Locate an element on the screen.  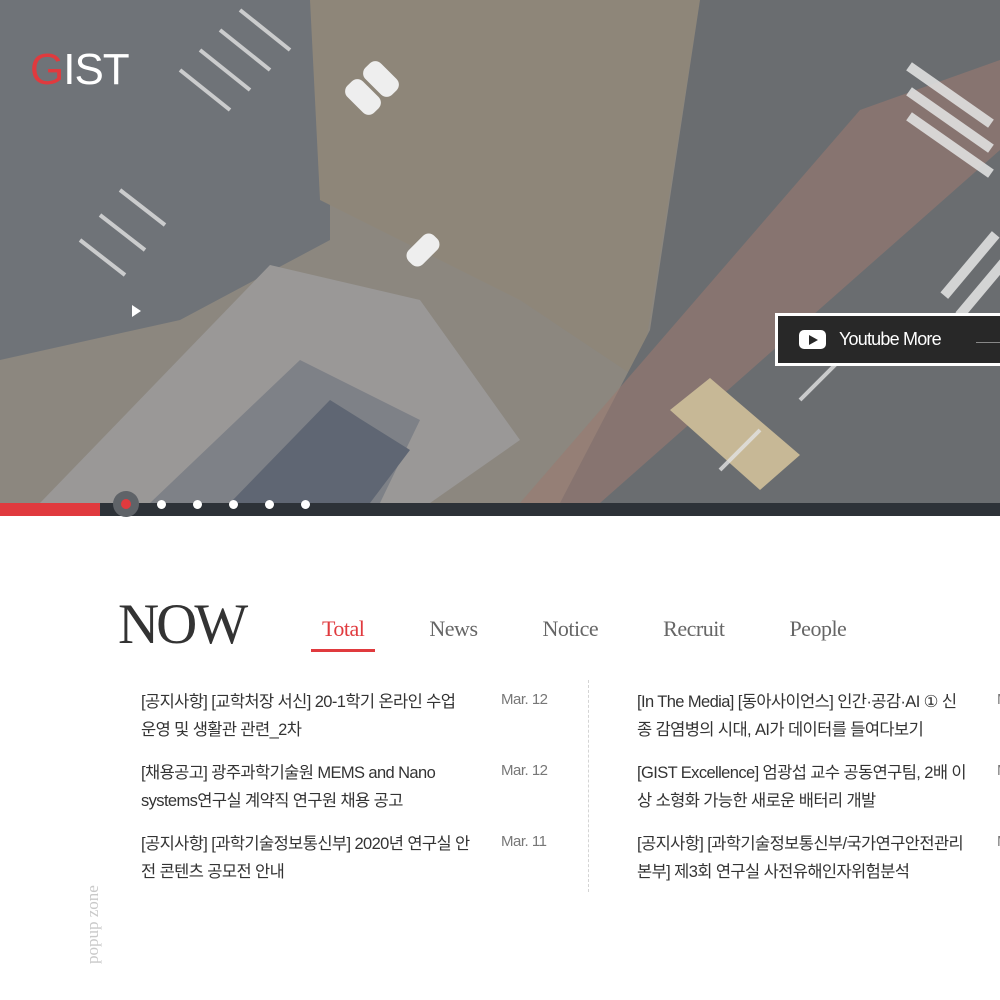
slide-pagination is located at coordinates (225, 504).